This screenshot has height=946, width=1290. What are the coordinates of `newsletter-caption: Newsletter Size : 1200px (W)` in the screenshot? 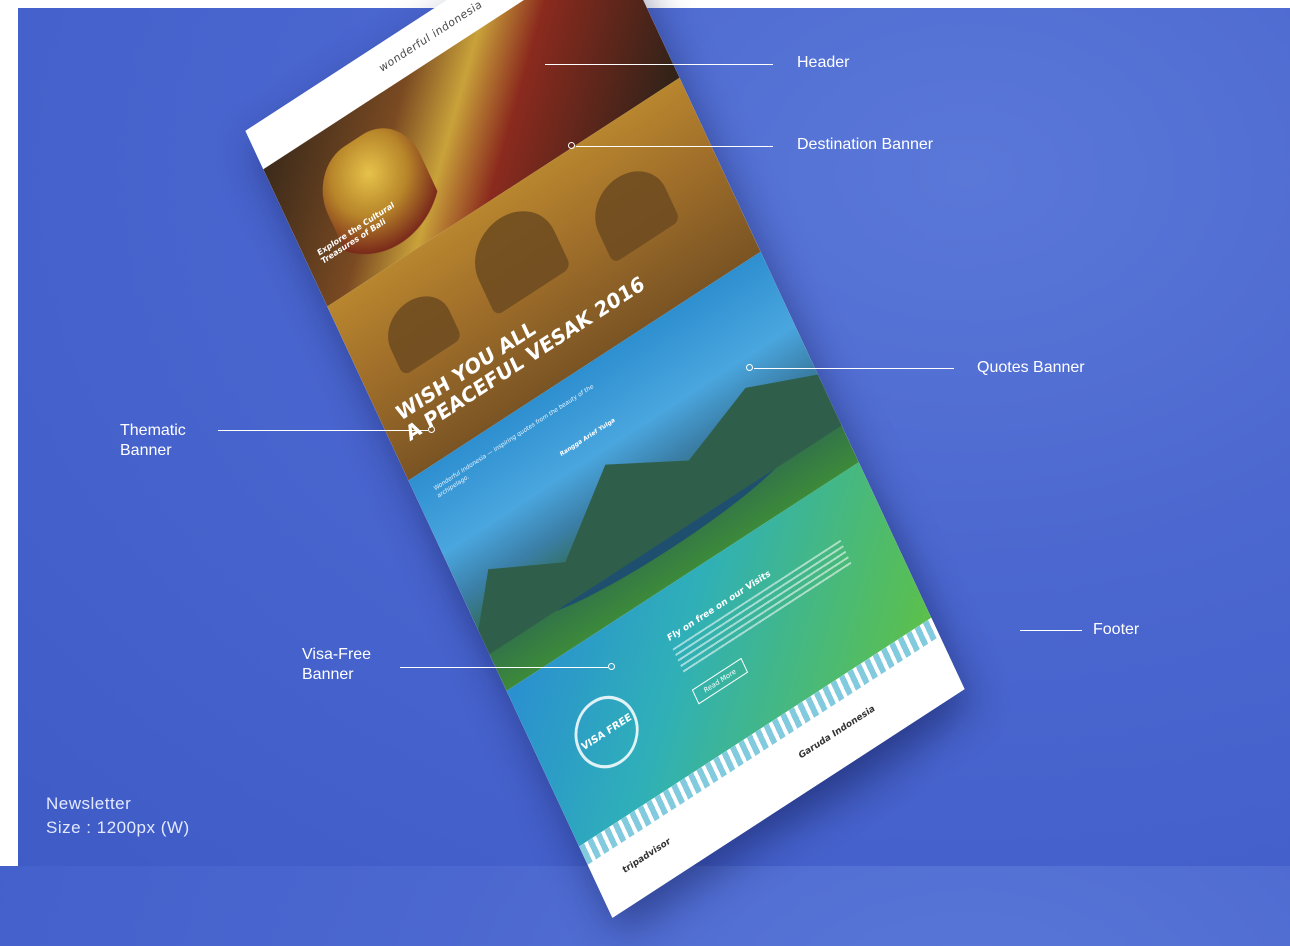 It's located at (118, 816).